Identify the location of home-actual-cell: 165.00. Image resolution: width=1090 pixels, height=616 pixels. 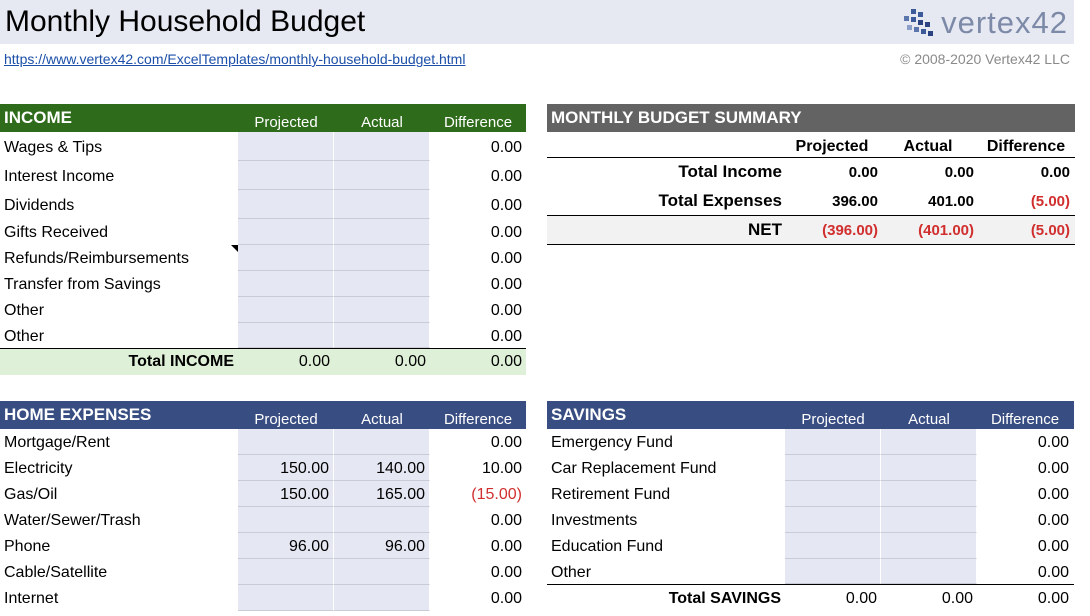
(382, 494).